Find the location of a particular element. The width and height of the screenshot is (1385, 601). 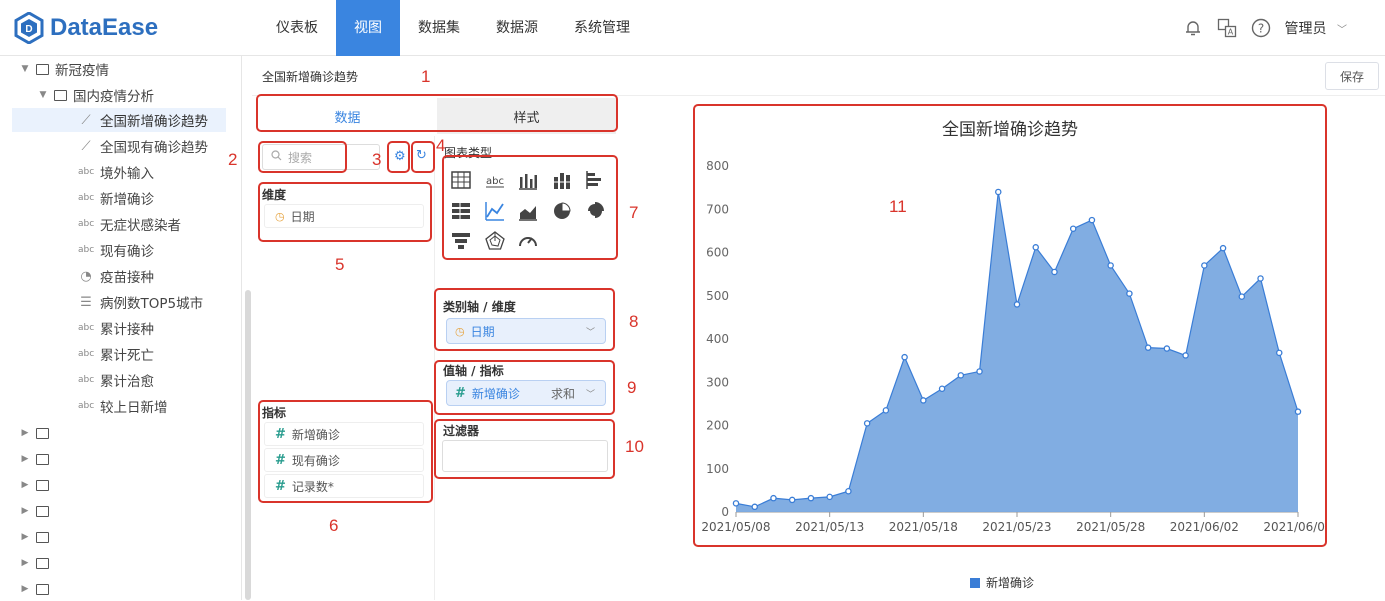

tree-item-label: 新增确诊 is located at coordinates (127, 200).